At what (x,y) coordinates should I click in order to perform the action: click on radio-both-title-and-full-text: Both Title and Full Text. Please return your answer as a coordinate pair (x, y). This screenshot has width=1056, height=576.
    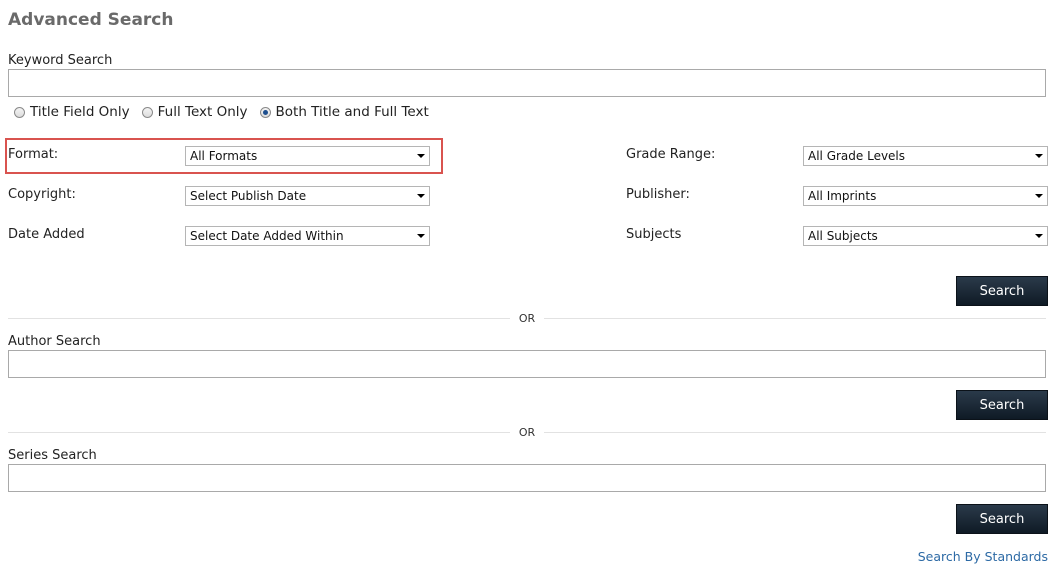
    Looking at the image, I should click on (344, 112).